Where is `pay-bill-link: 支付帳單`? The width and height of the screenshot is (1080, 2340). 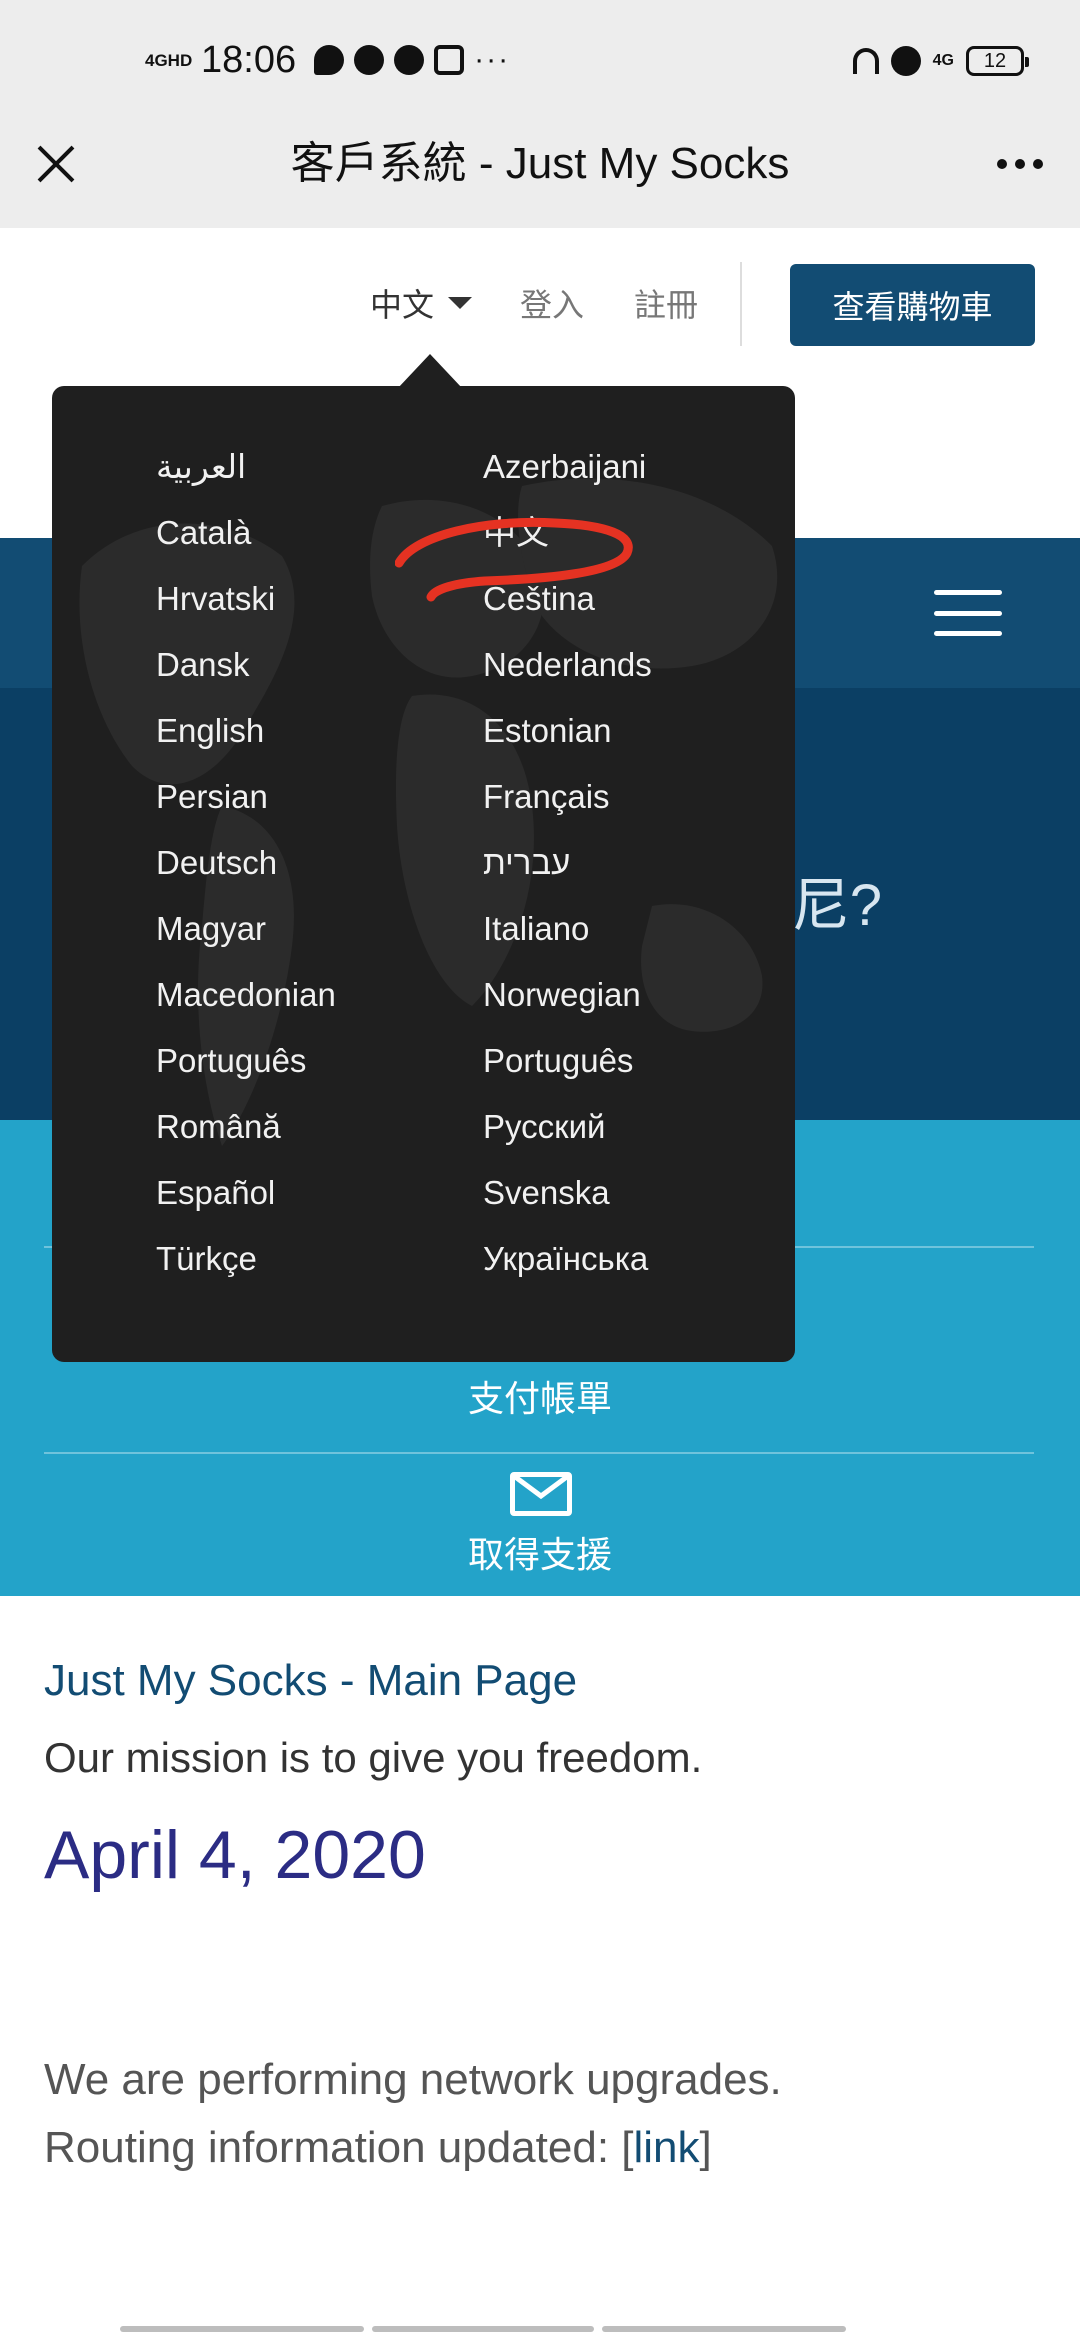 pay-bill-link: 支付帳單 is located at coordinates (540, 1396).